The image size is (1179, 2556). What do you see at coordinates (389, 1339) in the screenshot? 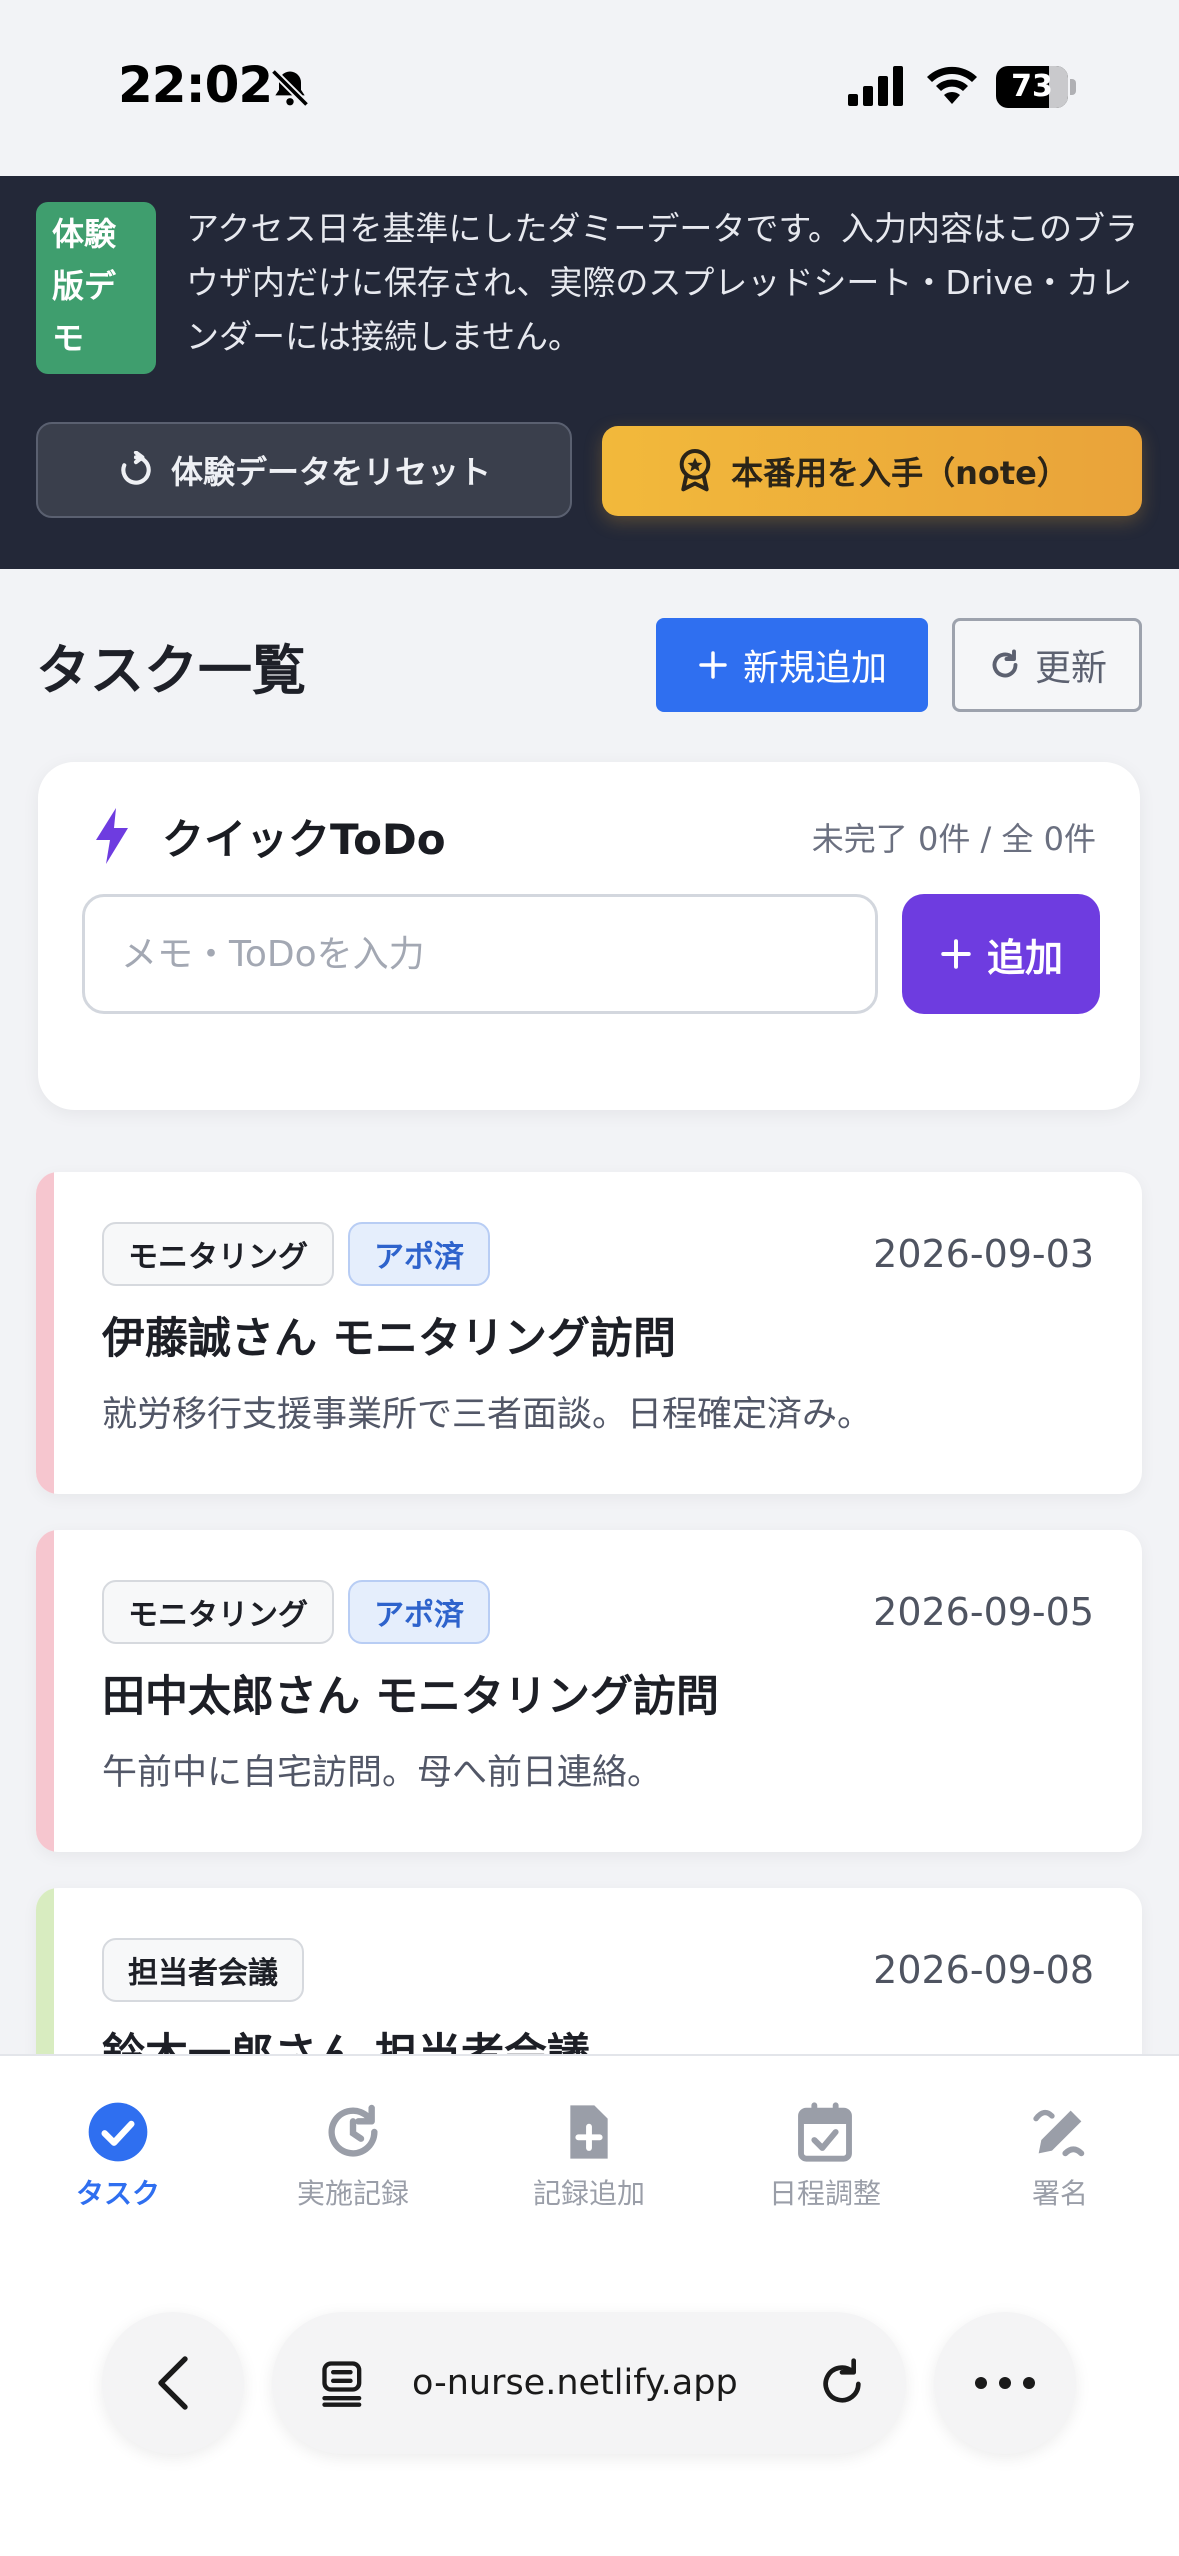
I see `task-title: 伊藤誠さん モニタリング訪問` at bounding box center [389, 1339].